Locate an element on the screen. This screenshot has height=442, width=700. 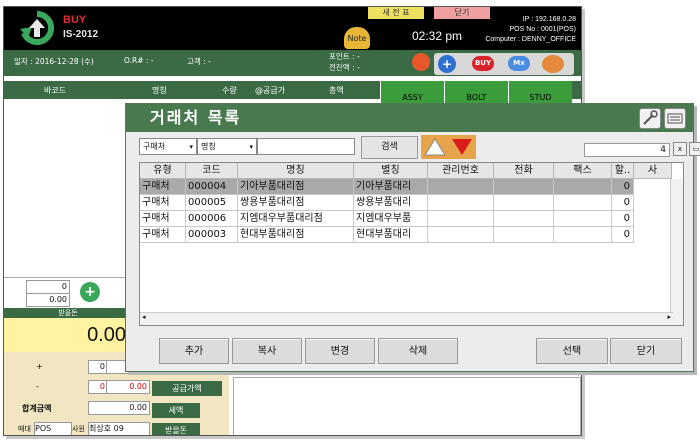
type-filter-dropdown: 구매처 ▾ is located at coordinates (168, 146).